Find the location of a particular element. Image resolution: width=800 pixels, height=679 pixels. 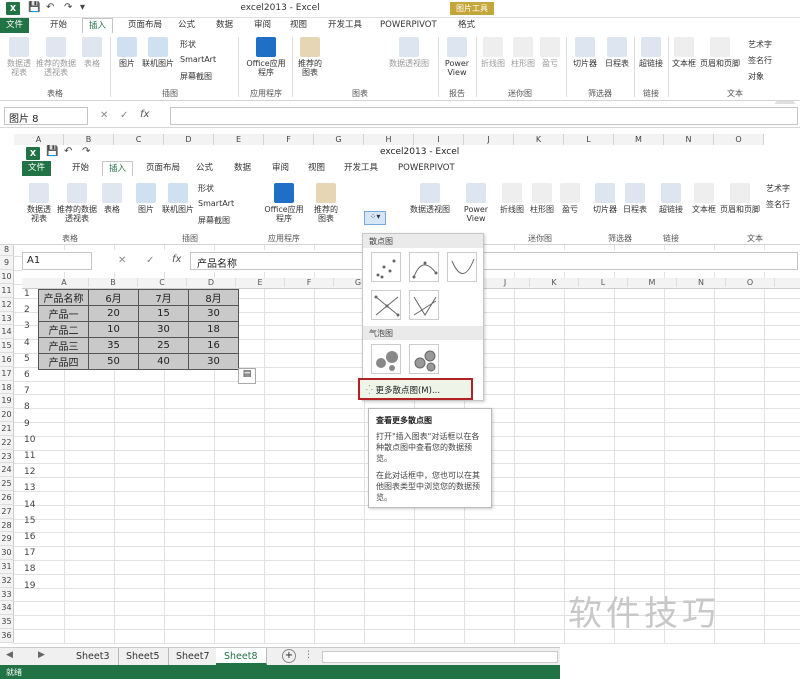

table-cell: 产品二 is located at coordinates (63, 329).